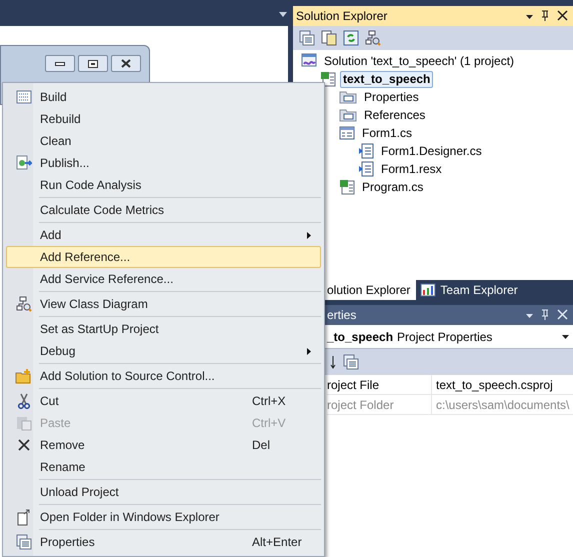 The height and width of the screenshot is (557, 573). What do you see at coordinates (163, 185) in the screenshot?
I see `menu-item: Run Code Analysis` at bounding box center [163, 185].